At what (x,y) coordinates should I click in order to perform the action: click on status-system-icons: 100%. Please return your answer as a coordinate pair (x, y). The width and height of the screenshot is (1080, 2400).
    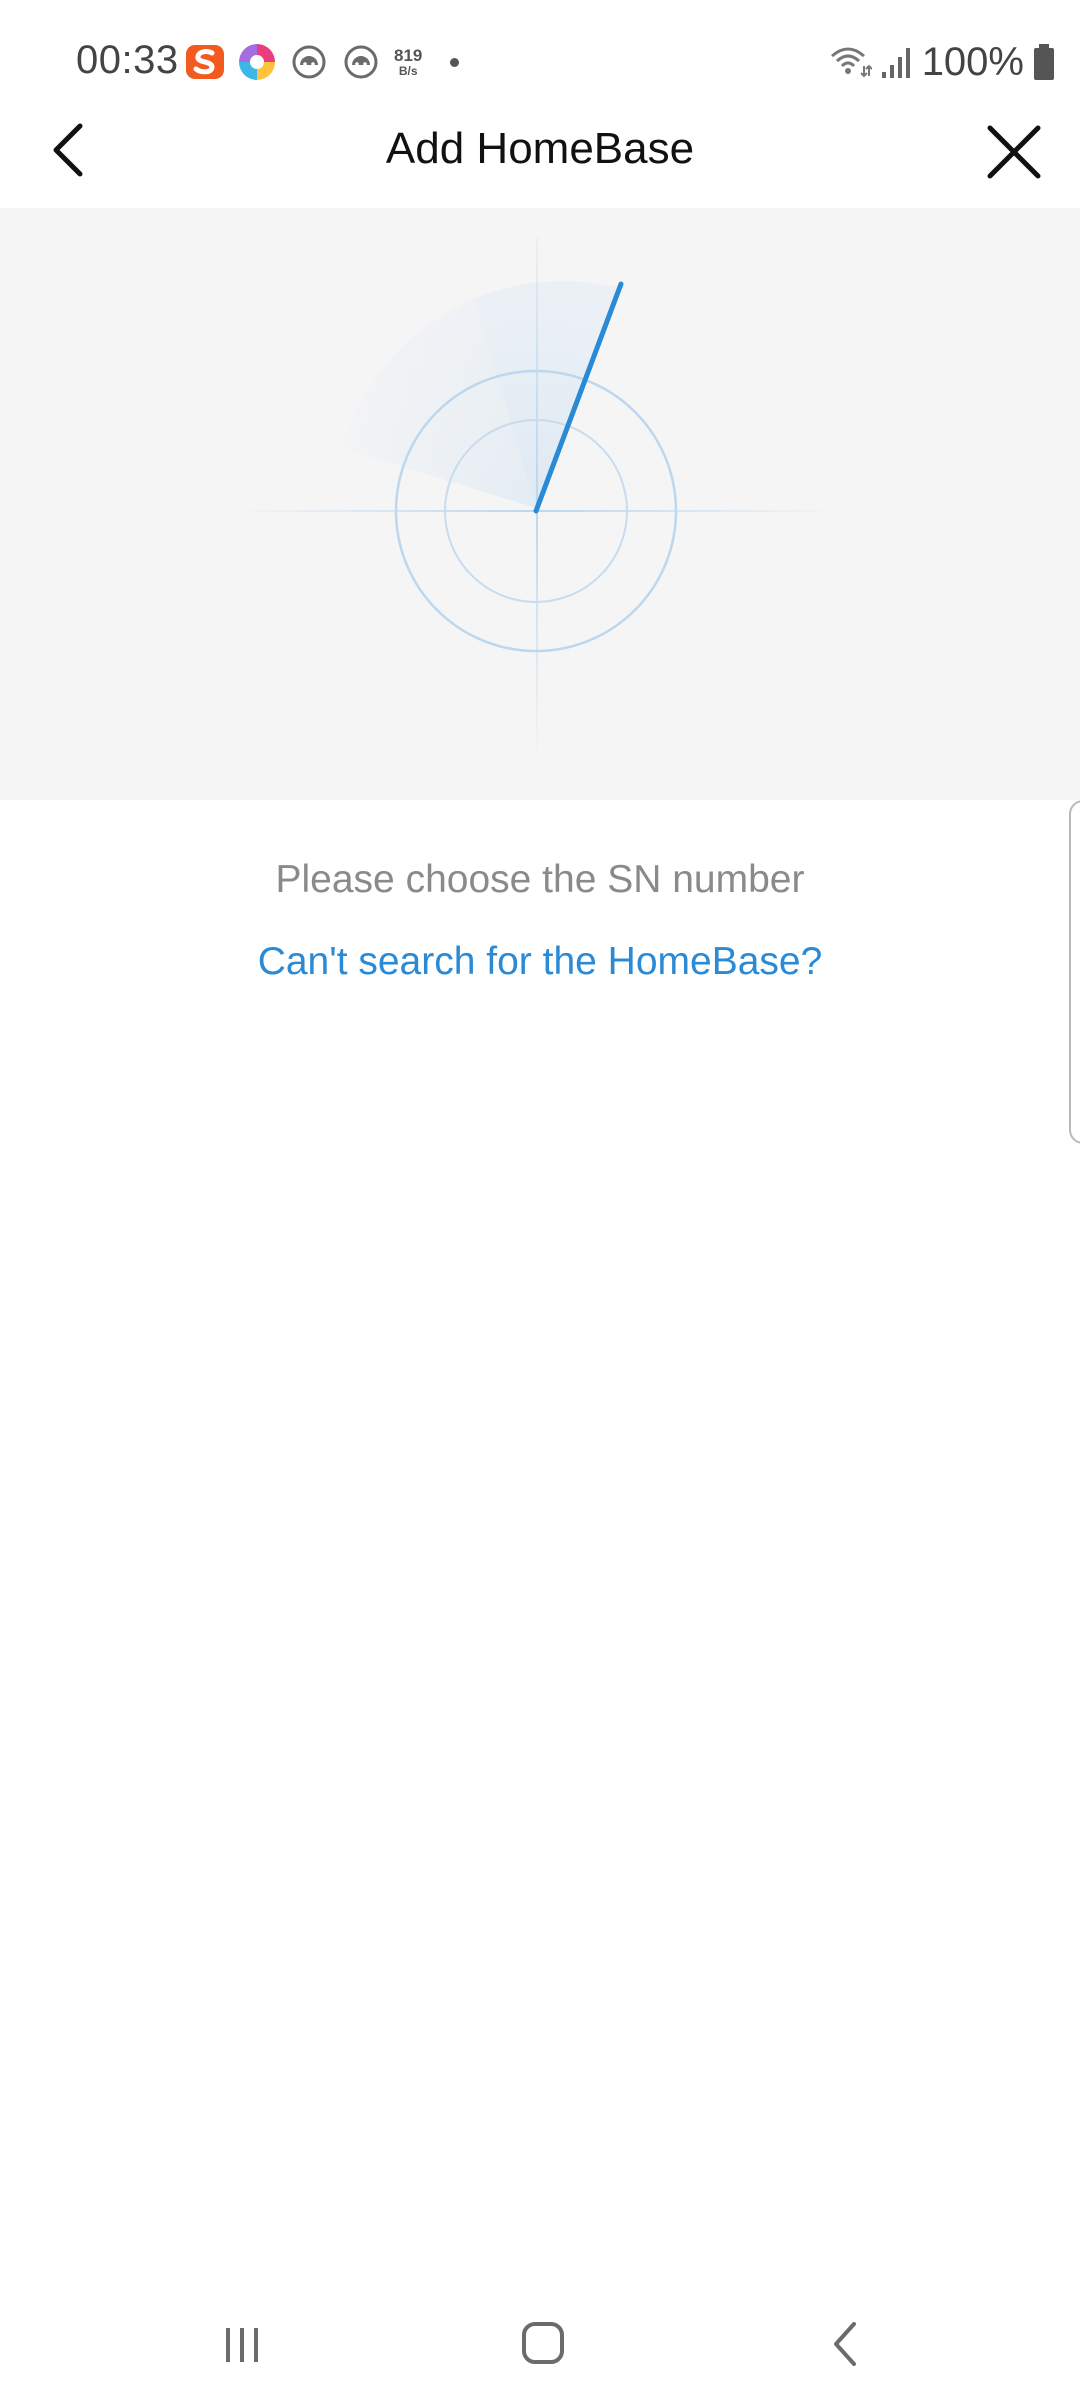
    Looking at the image, I should click on (942, 62).